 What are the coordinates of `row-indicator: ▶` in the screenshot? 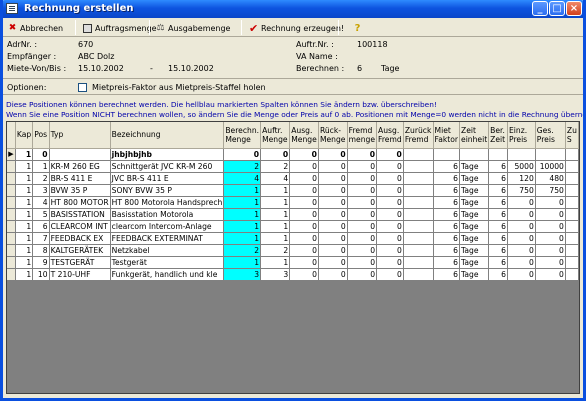 It's located at (11, 154).